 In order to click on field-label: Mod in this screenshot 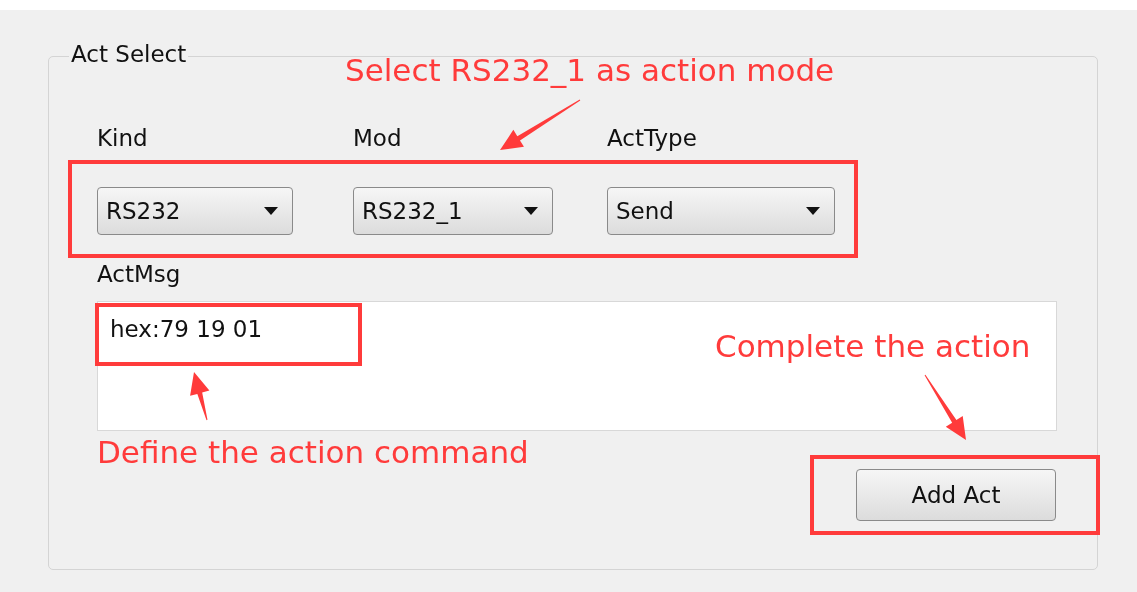, I will do `click(378, 138)`.